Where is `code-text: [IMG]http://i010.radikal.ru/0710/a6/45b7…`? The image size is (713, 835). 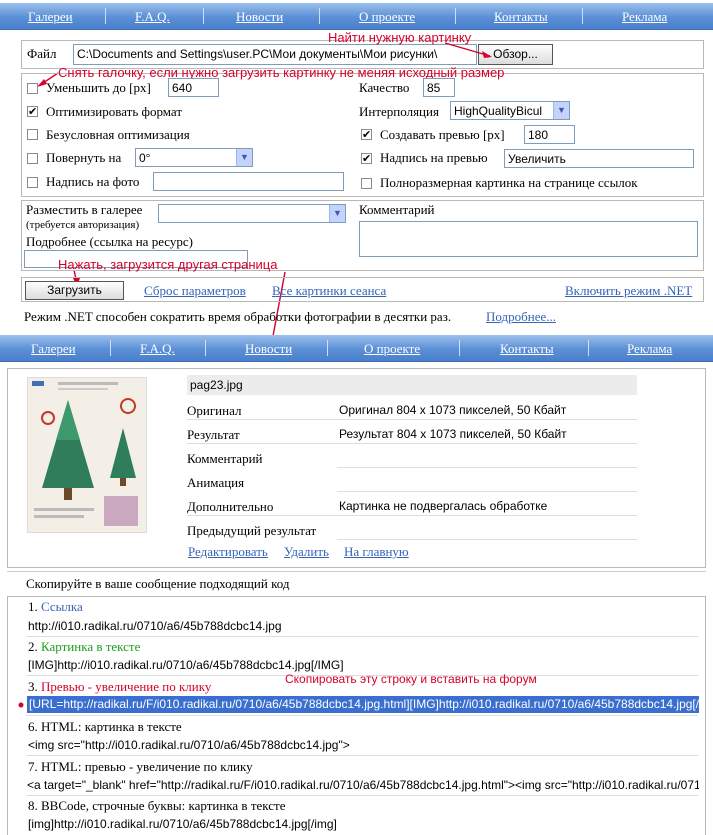 code-text: [IMG]http://i010.radikal.ru/0710/a6/45b7… is located at coordinates (186, 665).